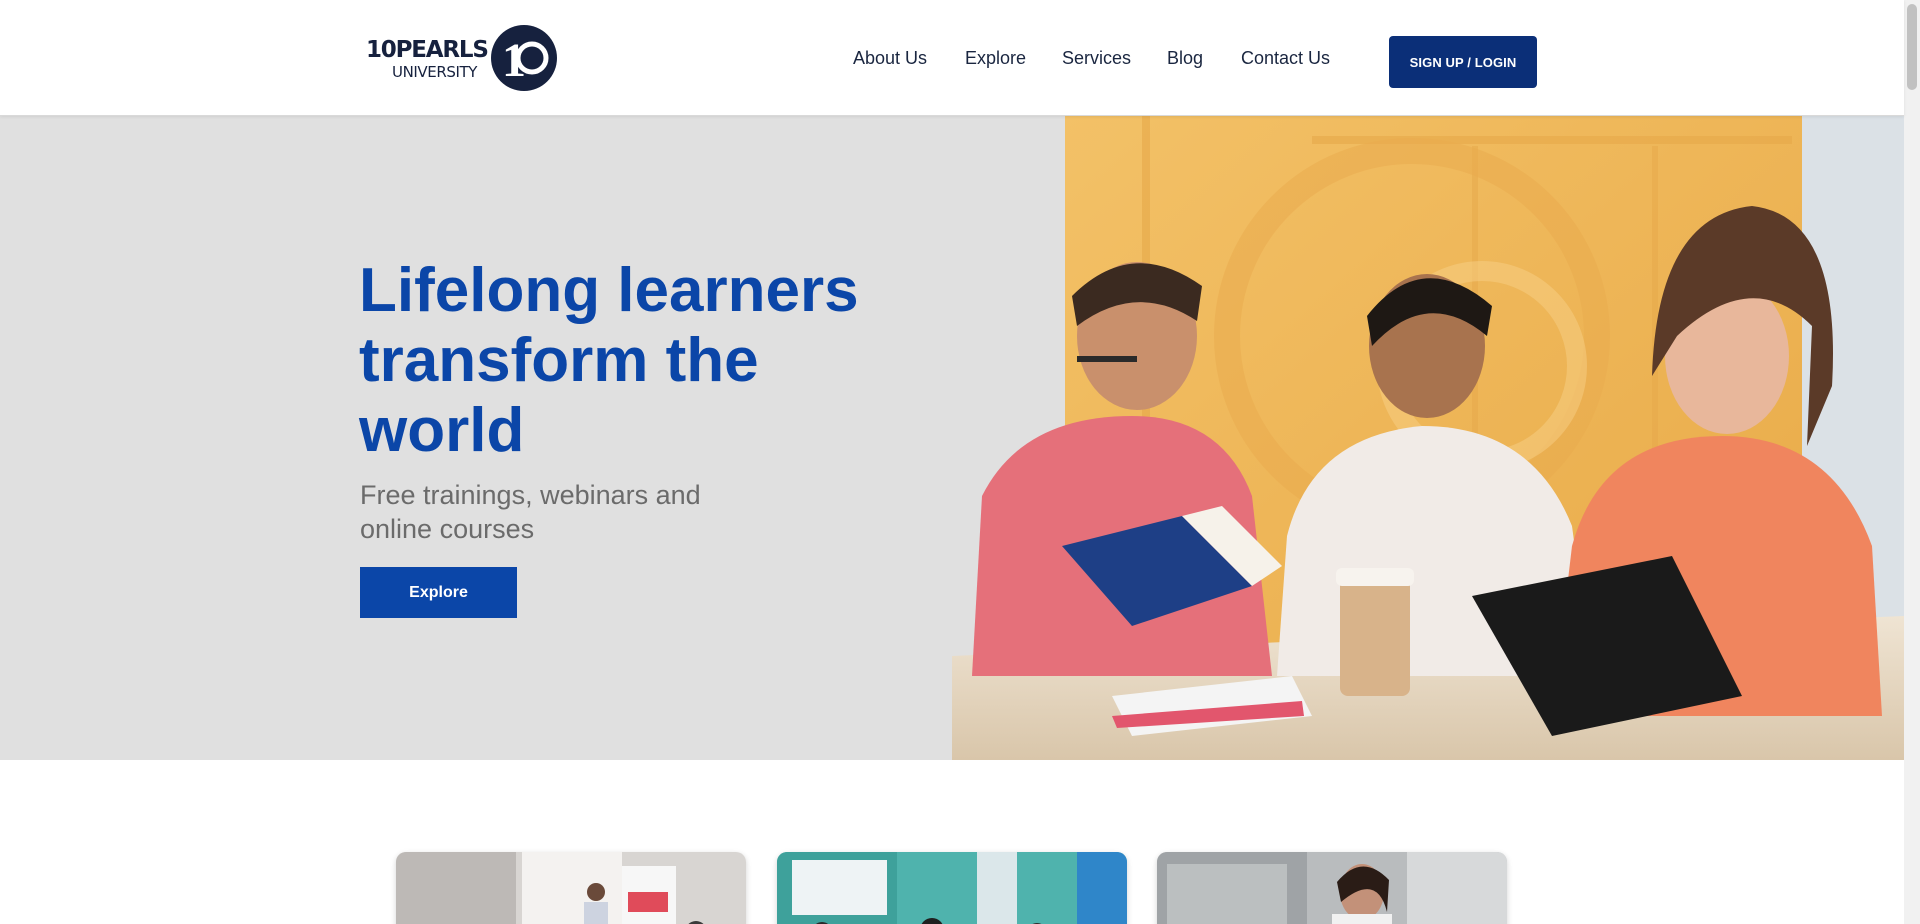  I want to click on logo-wordmark: 10PEARLS, so click(427, 50).